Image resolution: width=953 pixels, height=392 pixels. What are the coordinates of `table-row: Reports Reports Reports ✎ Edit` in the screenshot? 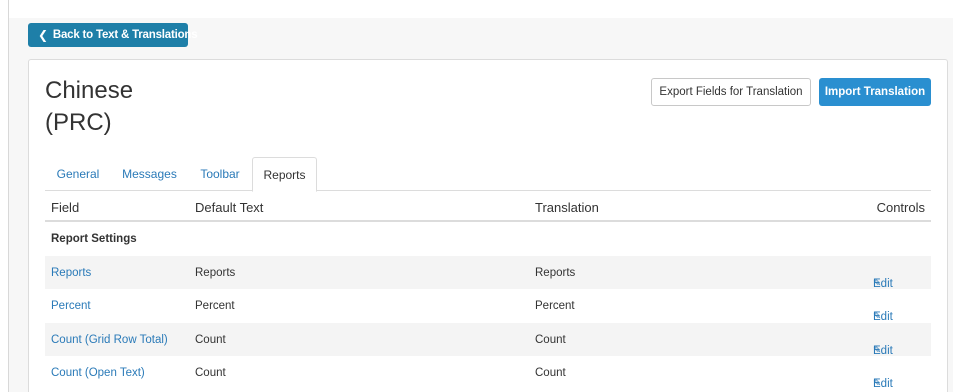 It's located at (488, 272).